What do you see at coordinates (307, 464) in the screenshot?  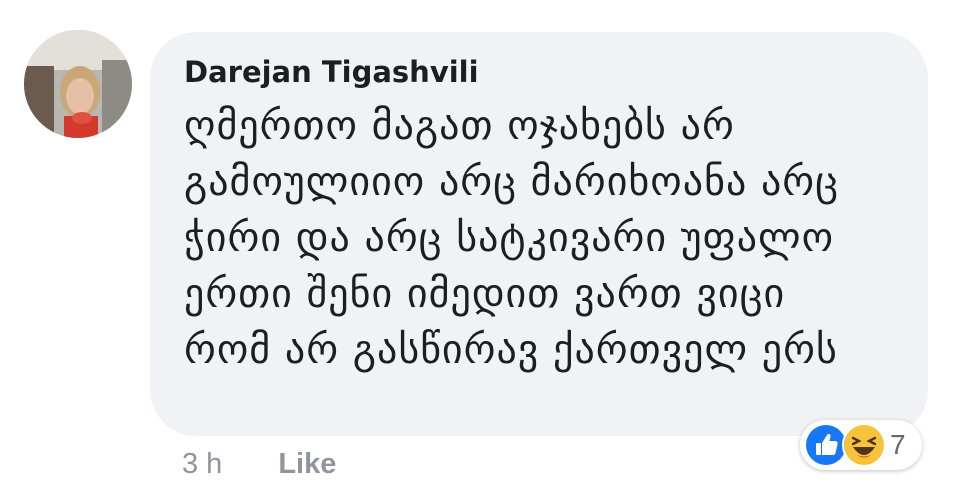 I see `like-button: Like` at bounding box center [307, 464].